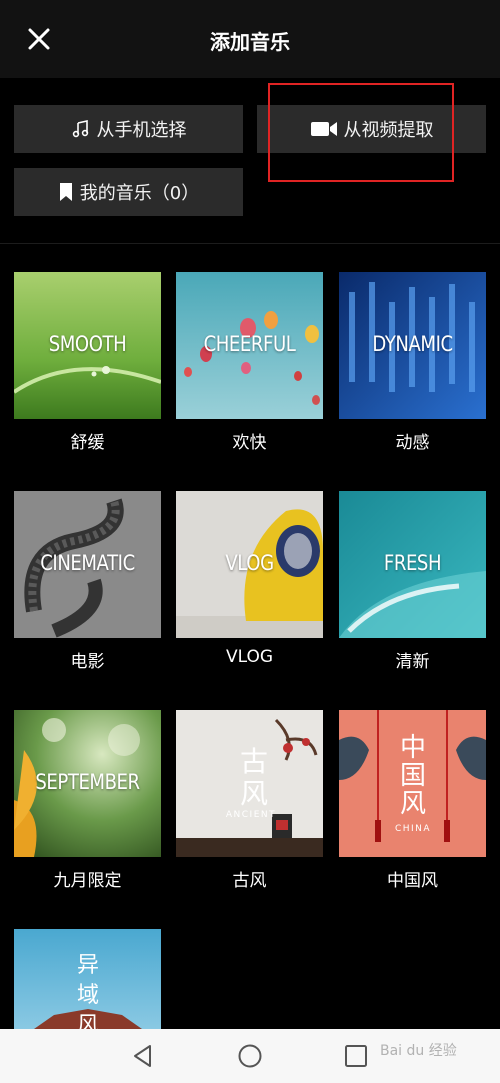 This screenshot has width=500, height=1083. Describe the element at coordinates (249, 563) in the screenshot. I see `category-tag: VLOG` at that location.